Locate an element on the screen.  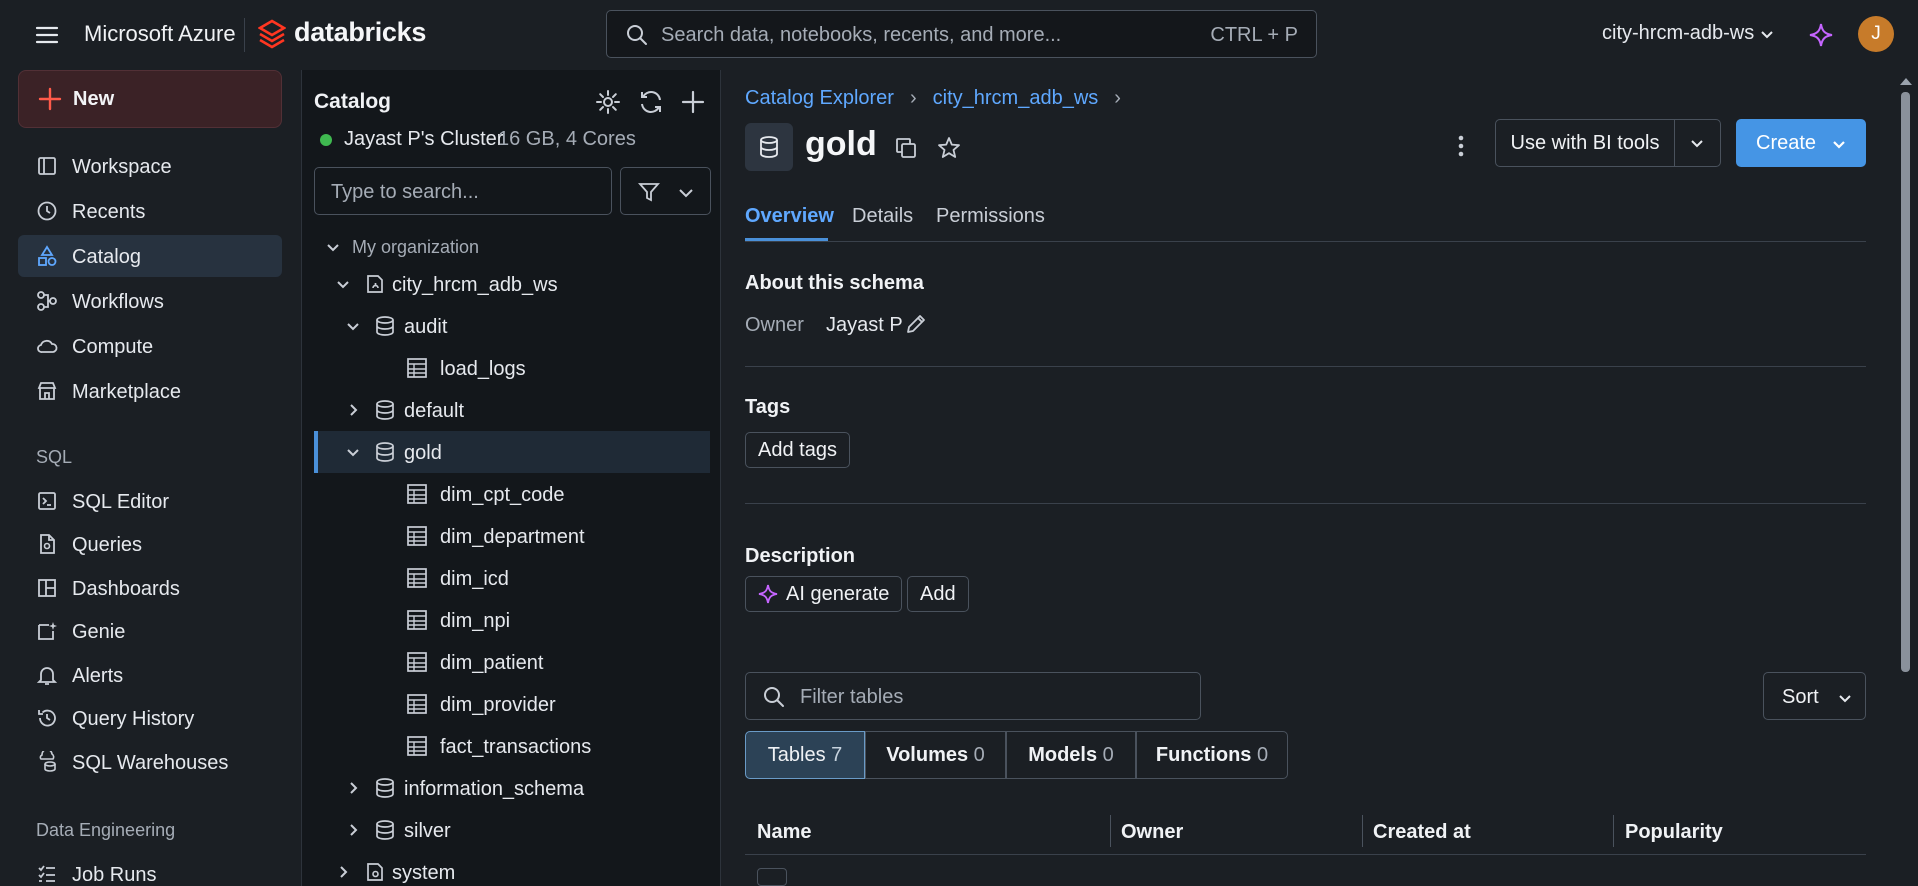
sort-button: Sort is located at coordinates (1814, 696).